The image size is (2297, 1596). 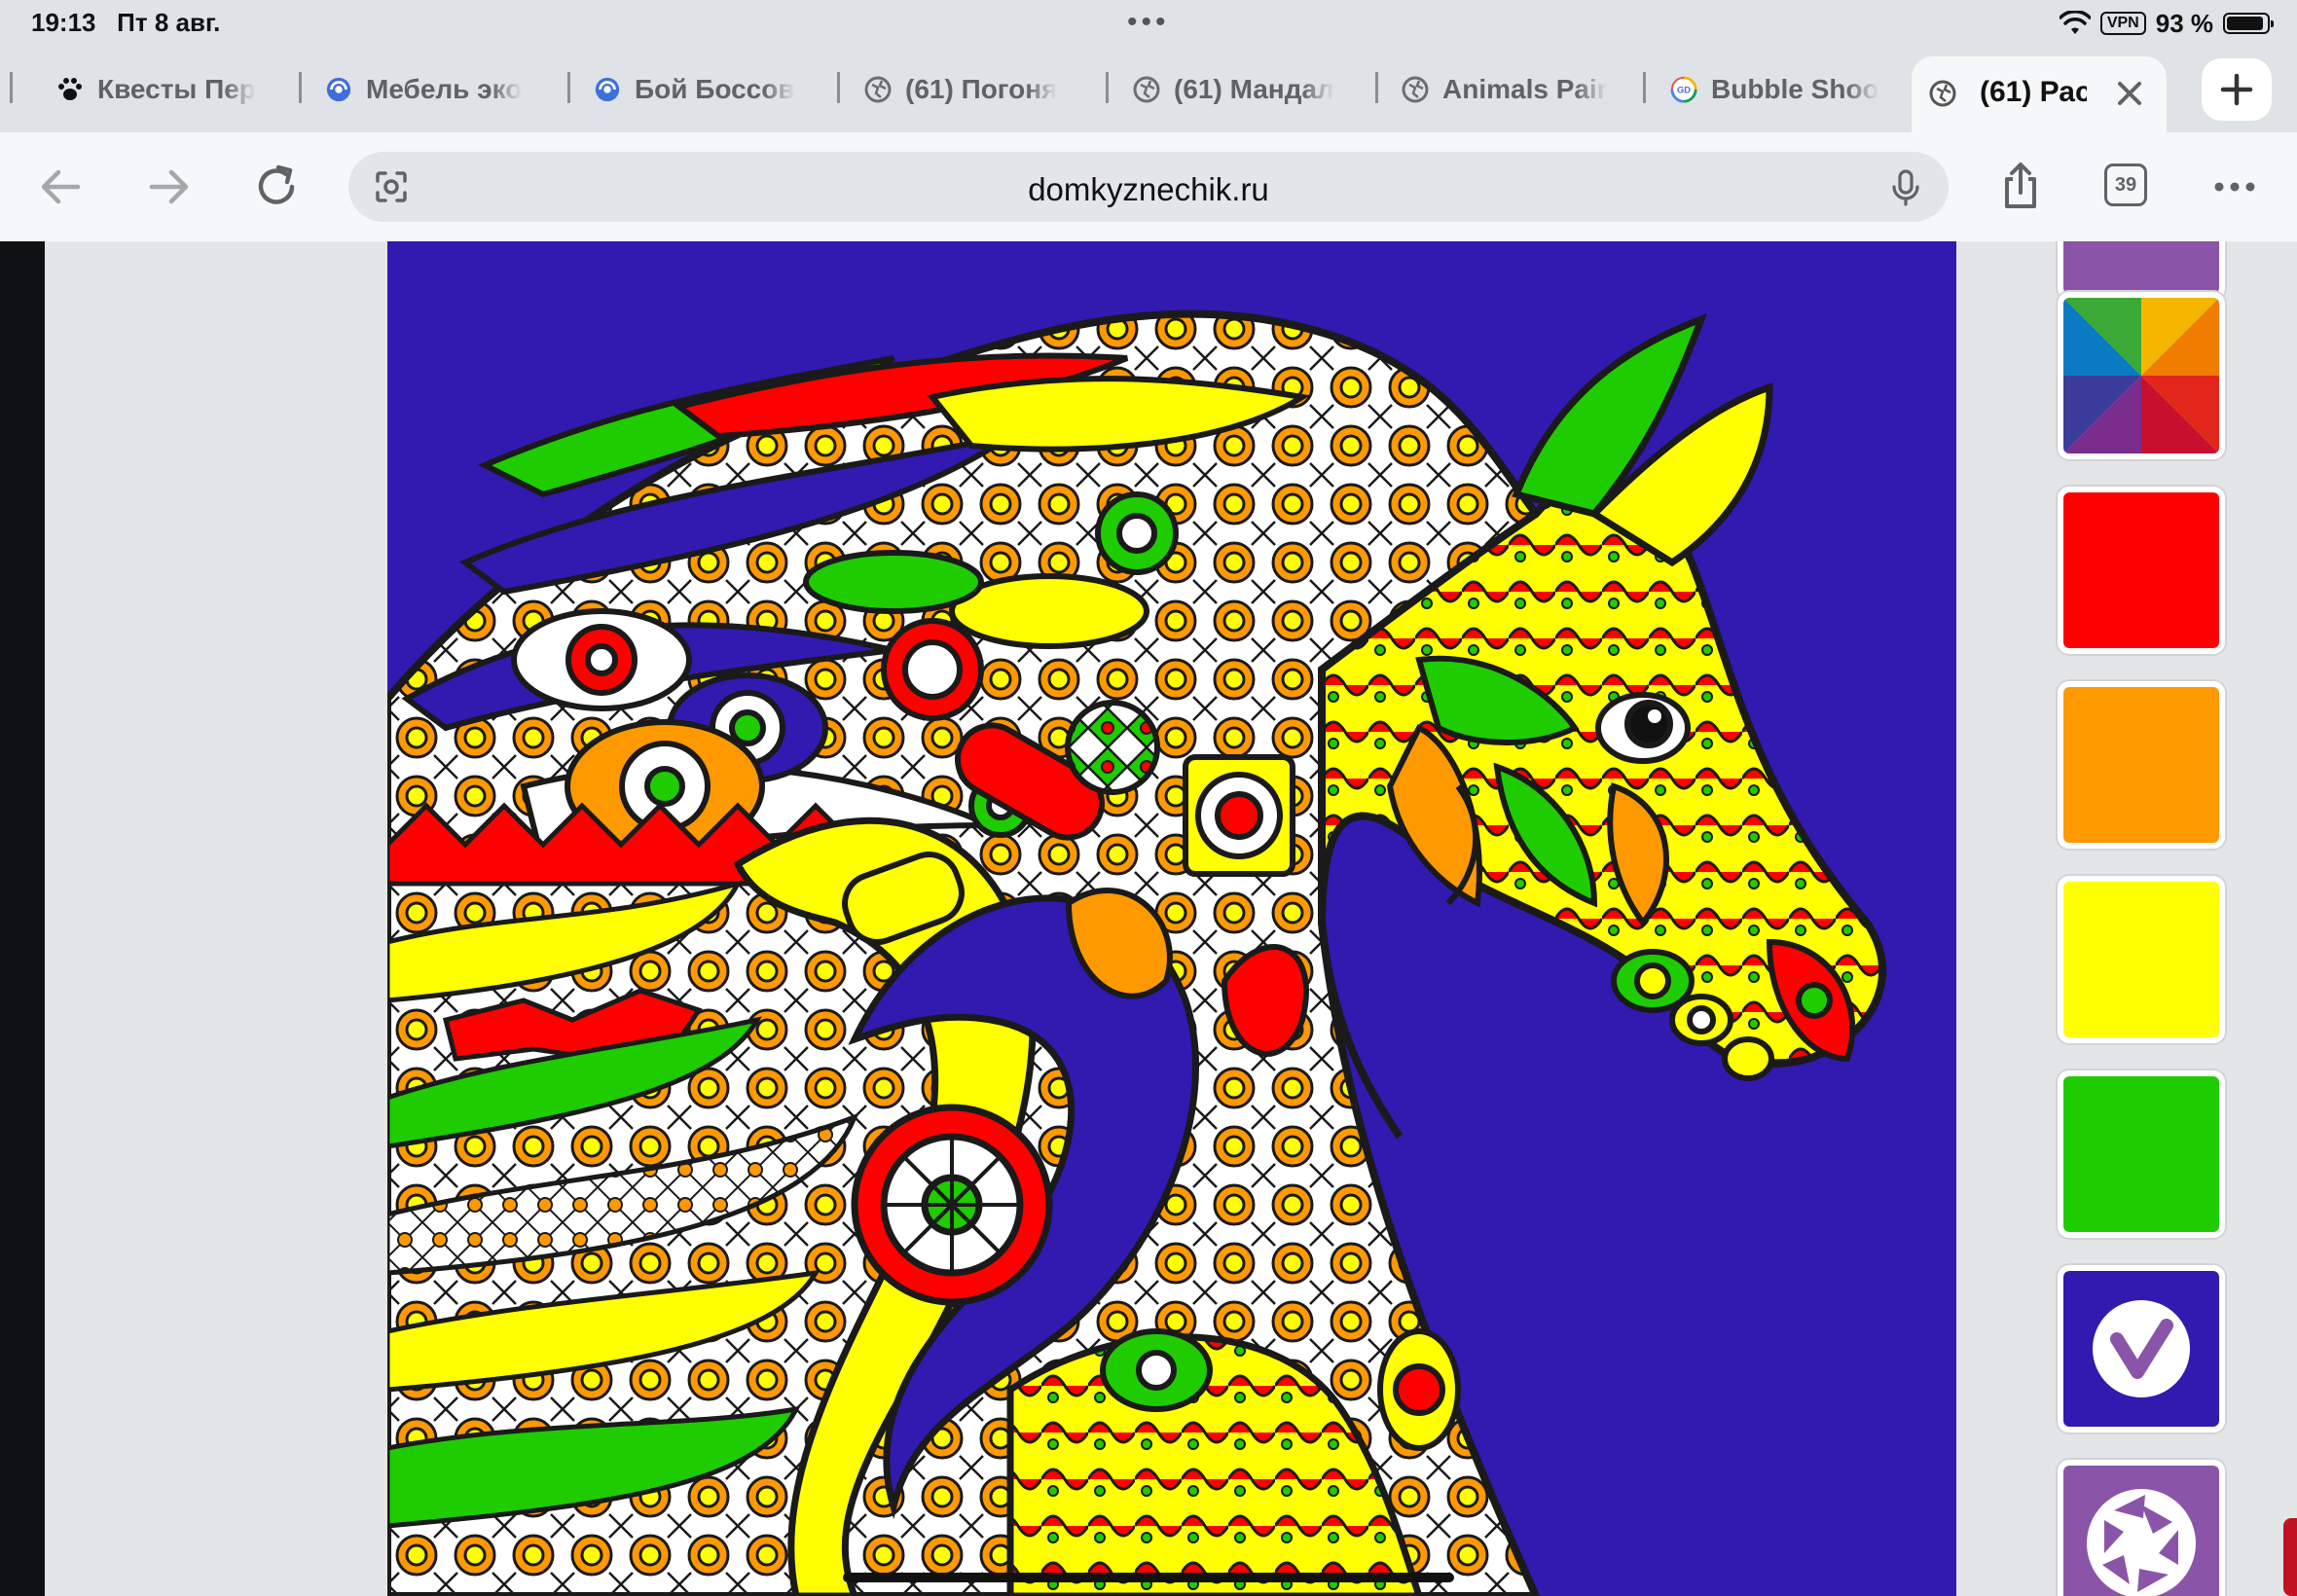 What do you see at coordinates (444, 89) in the screenshot?
I see `tab-title: Мебель эко` at bounding box center [444, 89].